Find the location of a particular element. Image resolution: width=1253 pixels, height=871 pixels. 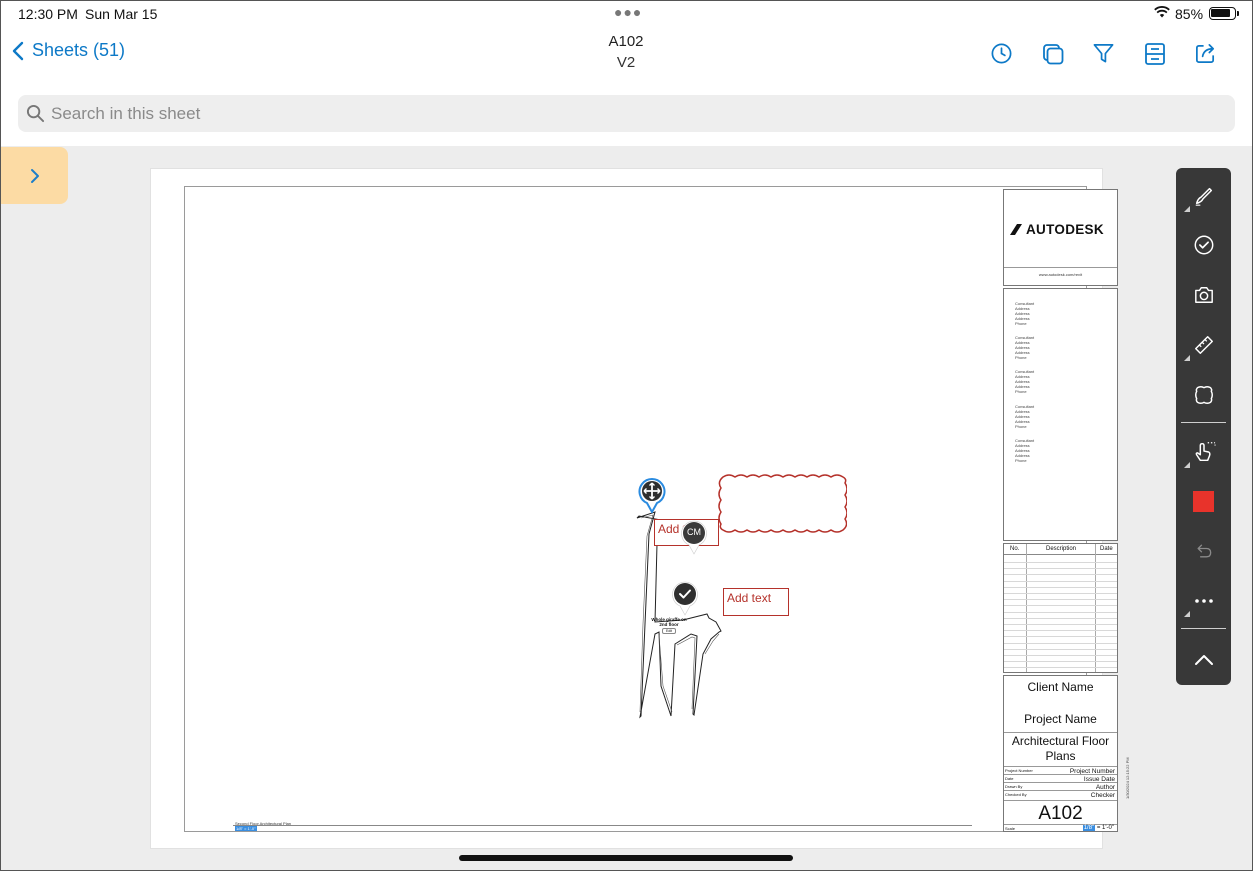

comment-initials: CM is located at coordinates (694, 532).